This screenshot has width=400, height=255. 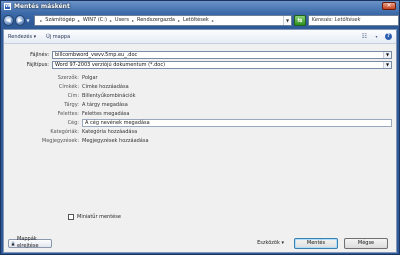 What do you see at coordinates (73, 122) in the screenshot?
I see `meta-company-label: Cég:` at bounding box center [73, 122].